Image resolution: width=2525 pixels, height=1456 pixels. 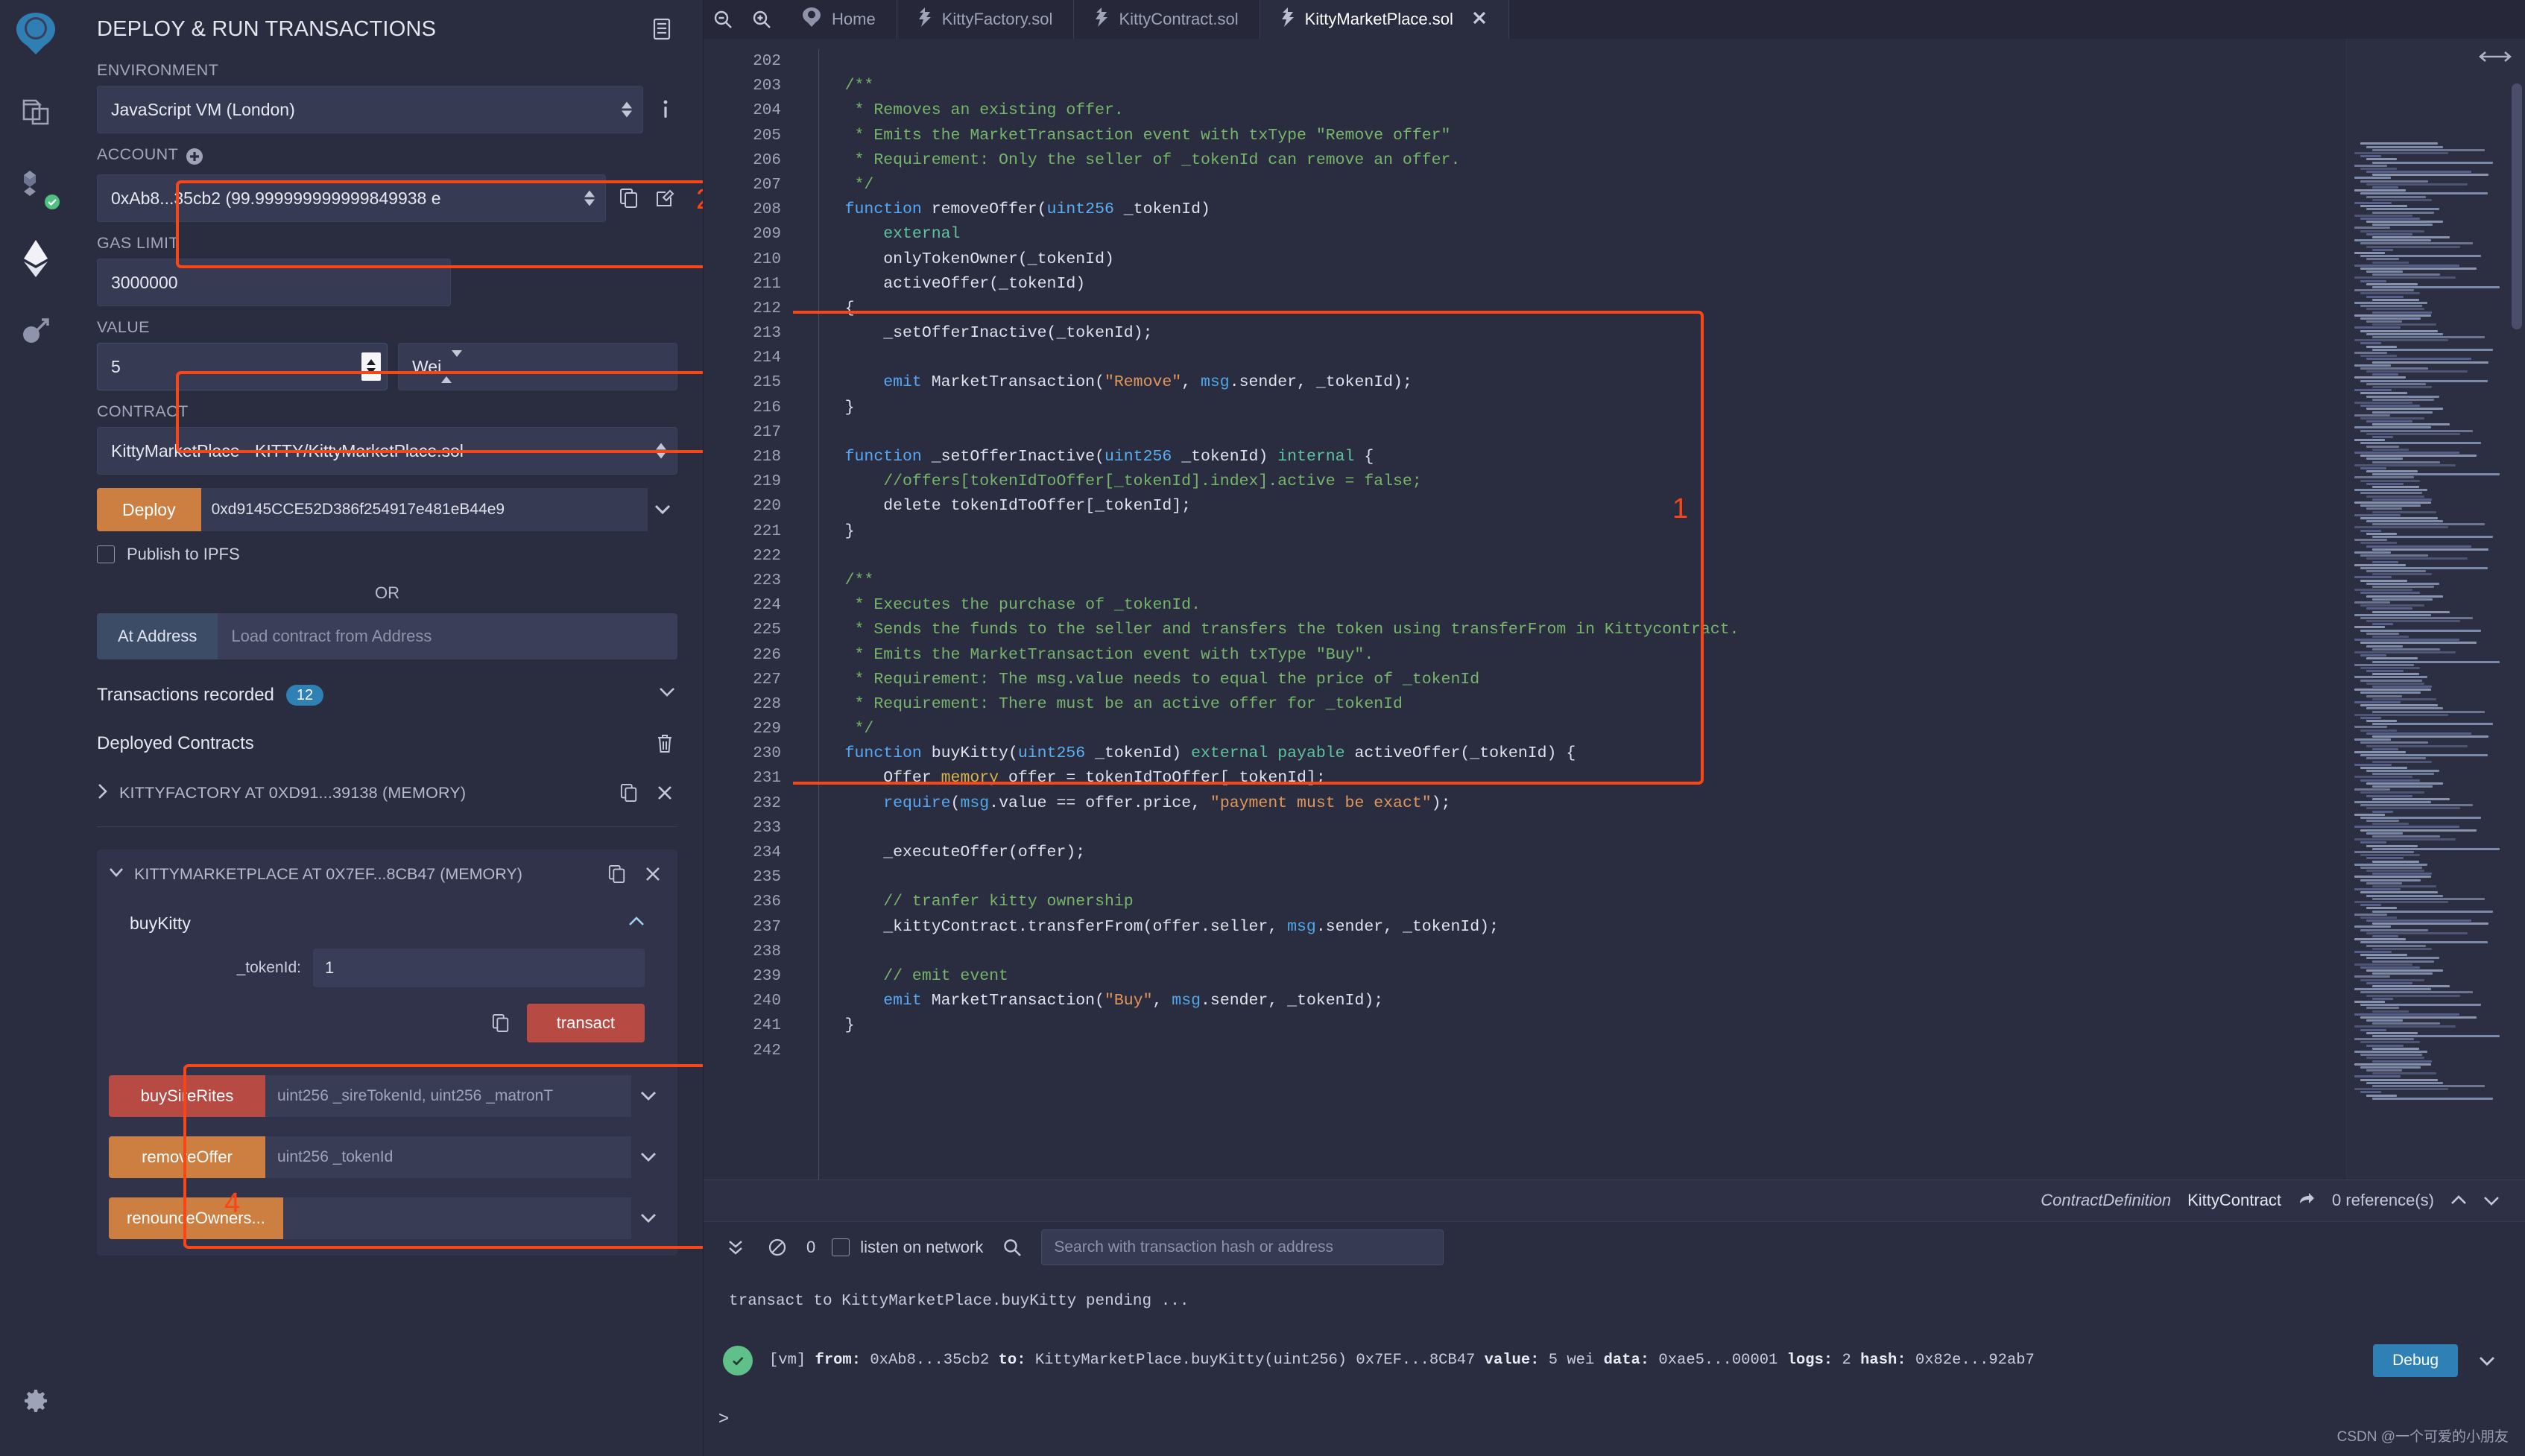 I want to click on publish-ipfs-checkbox, so click(x=106, y=554).